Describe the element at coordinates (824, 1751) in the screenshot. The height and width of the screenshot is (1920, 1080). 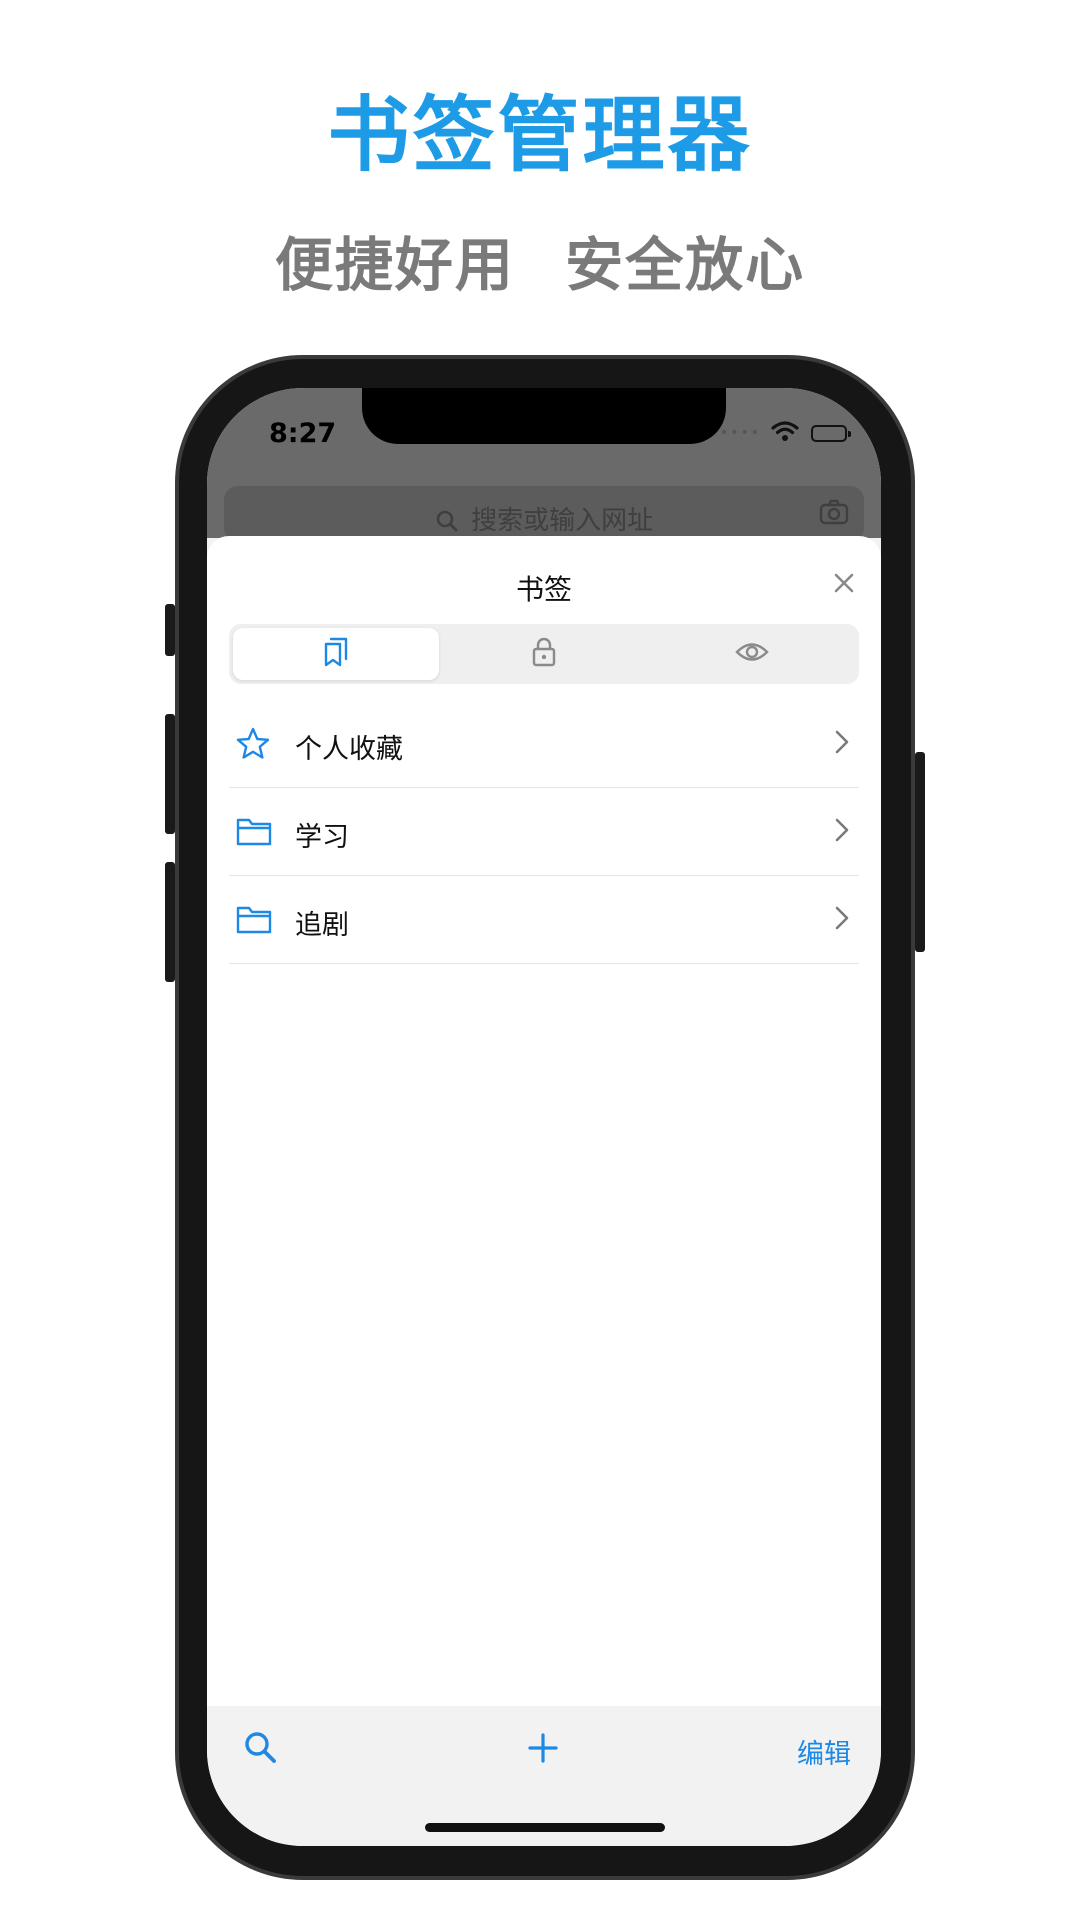
I see `edit-button: 编辑` at that location.